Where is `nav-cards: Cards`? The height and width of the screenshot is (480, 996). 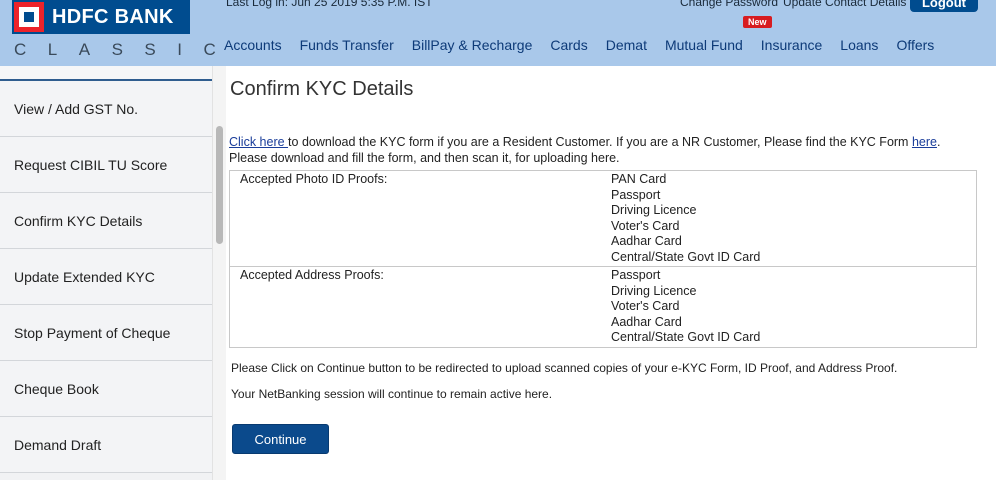 nav-cards: Cards is located at coordinates (568, 46).